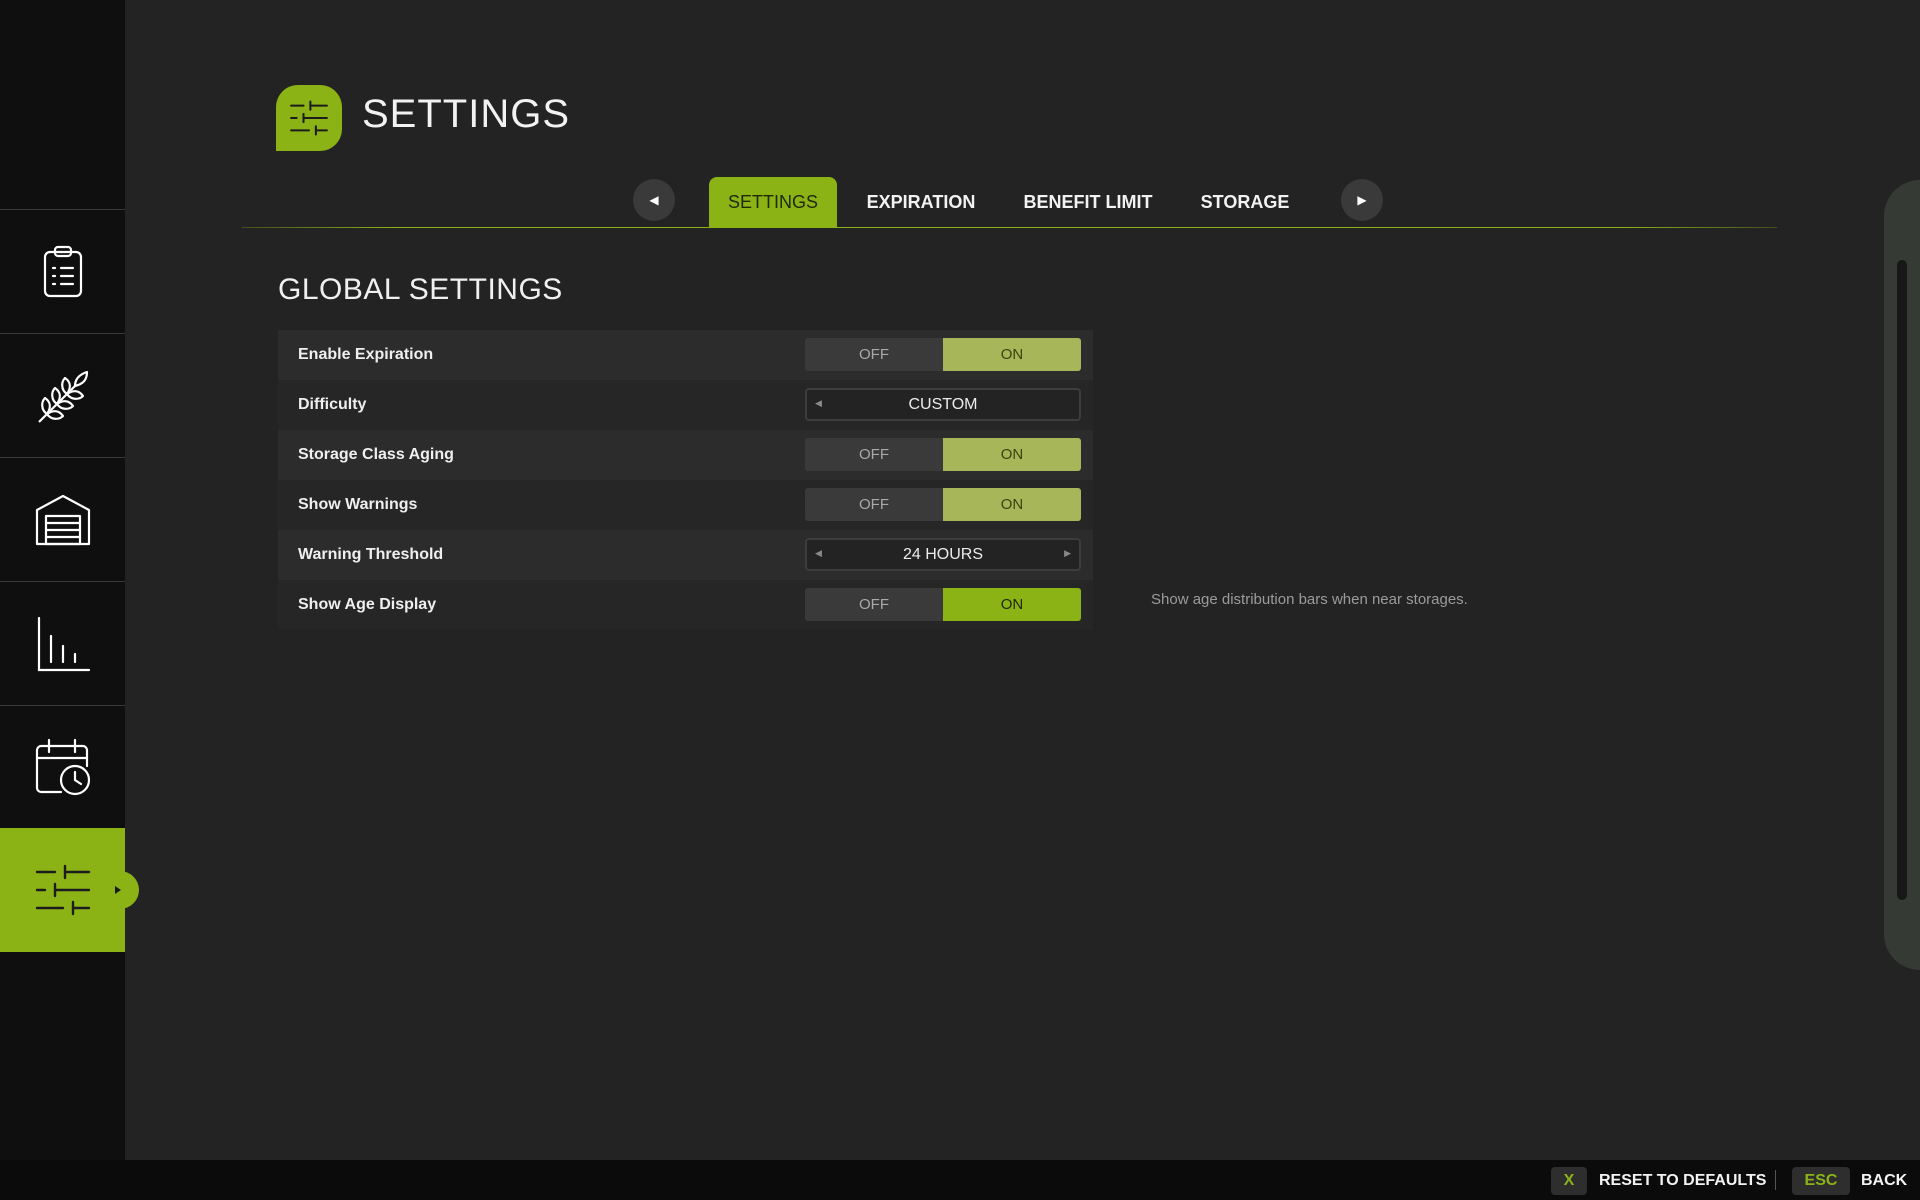 This screenshot has height=1200, width=1920. What do you see at coordinates (1088, 202) in the screenshot?
I see `tab-benefit-limit: BENEFIT LIMIT` at bounding box center [1088, 202].